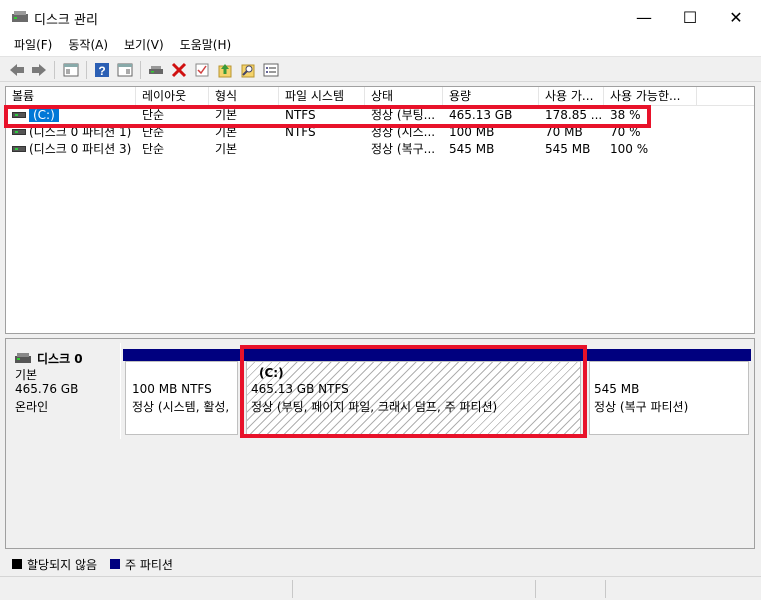 The image size is (761, 600). I want to click on volume-capacity: 545 MB, so click(472, 149).